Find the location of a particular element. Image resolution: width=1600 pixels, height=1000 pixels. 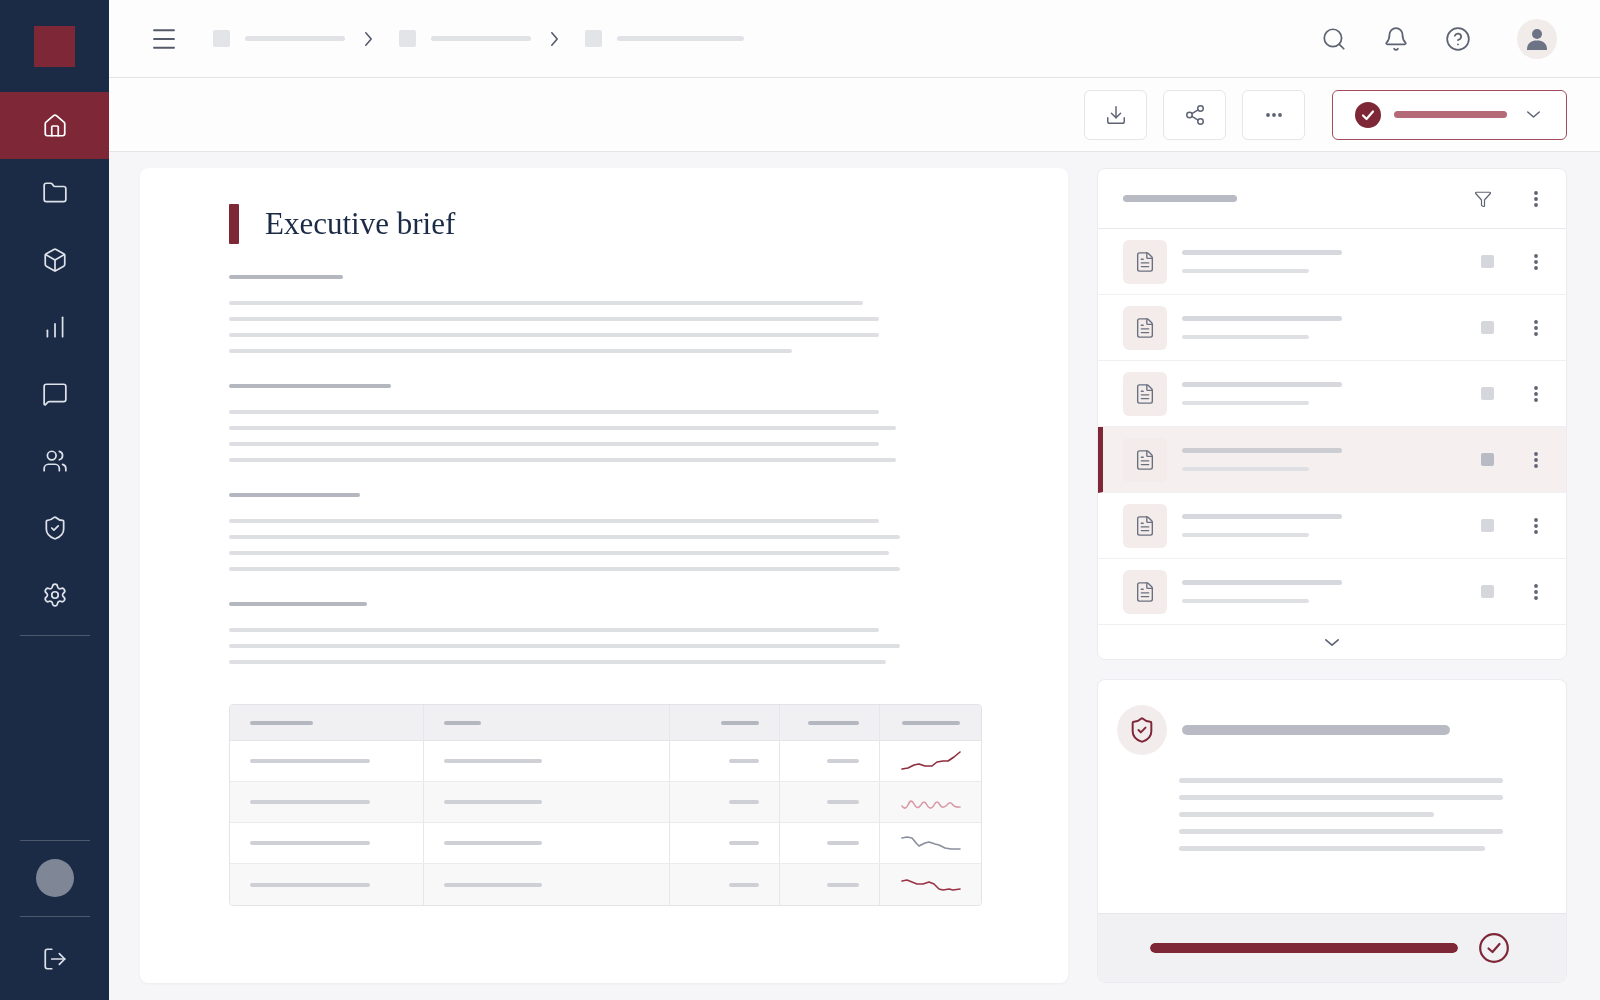

logout-icon is located at coordinates (54, 958).